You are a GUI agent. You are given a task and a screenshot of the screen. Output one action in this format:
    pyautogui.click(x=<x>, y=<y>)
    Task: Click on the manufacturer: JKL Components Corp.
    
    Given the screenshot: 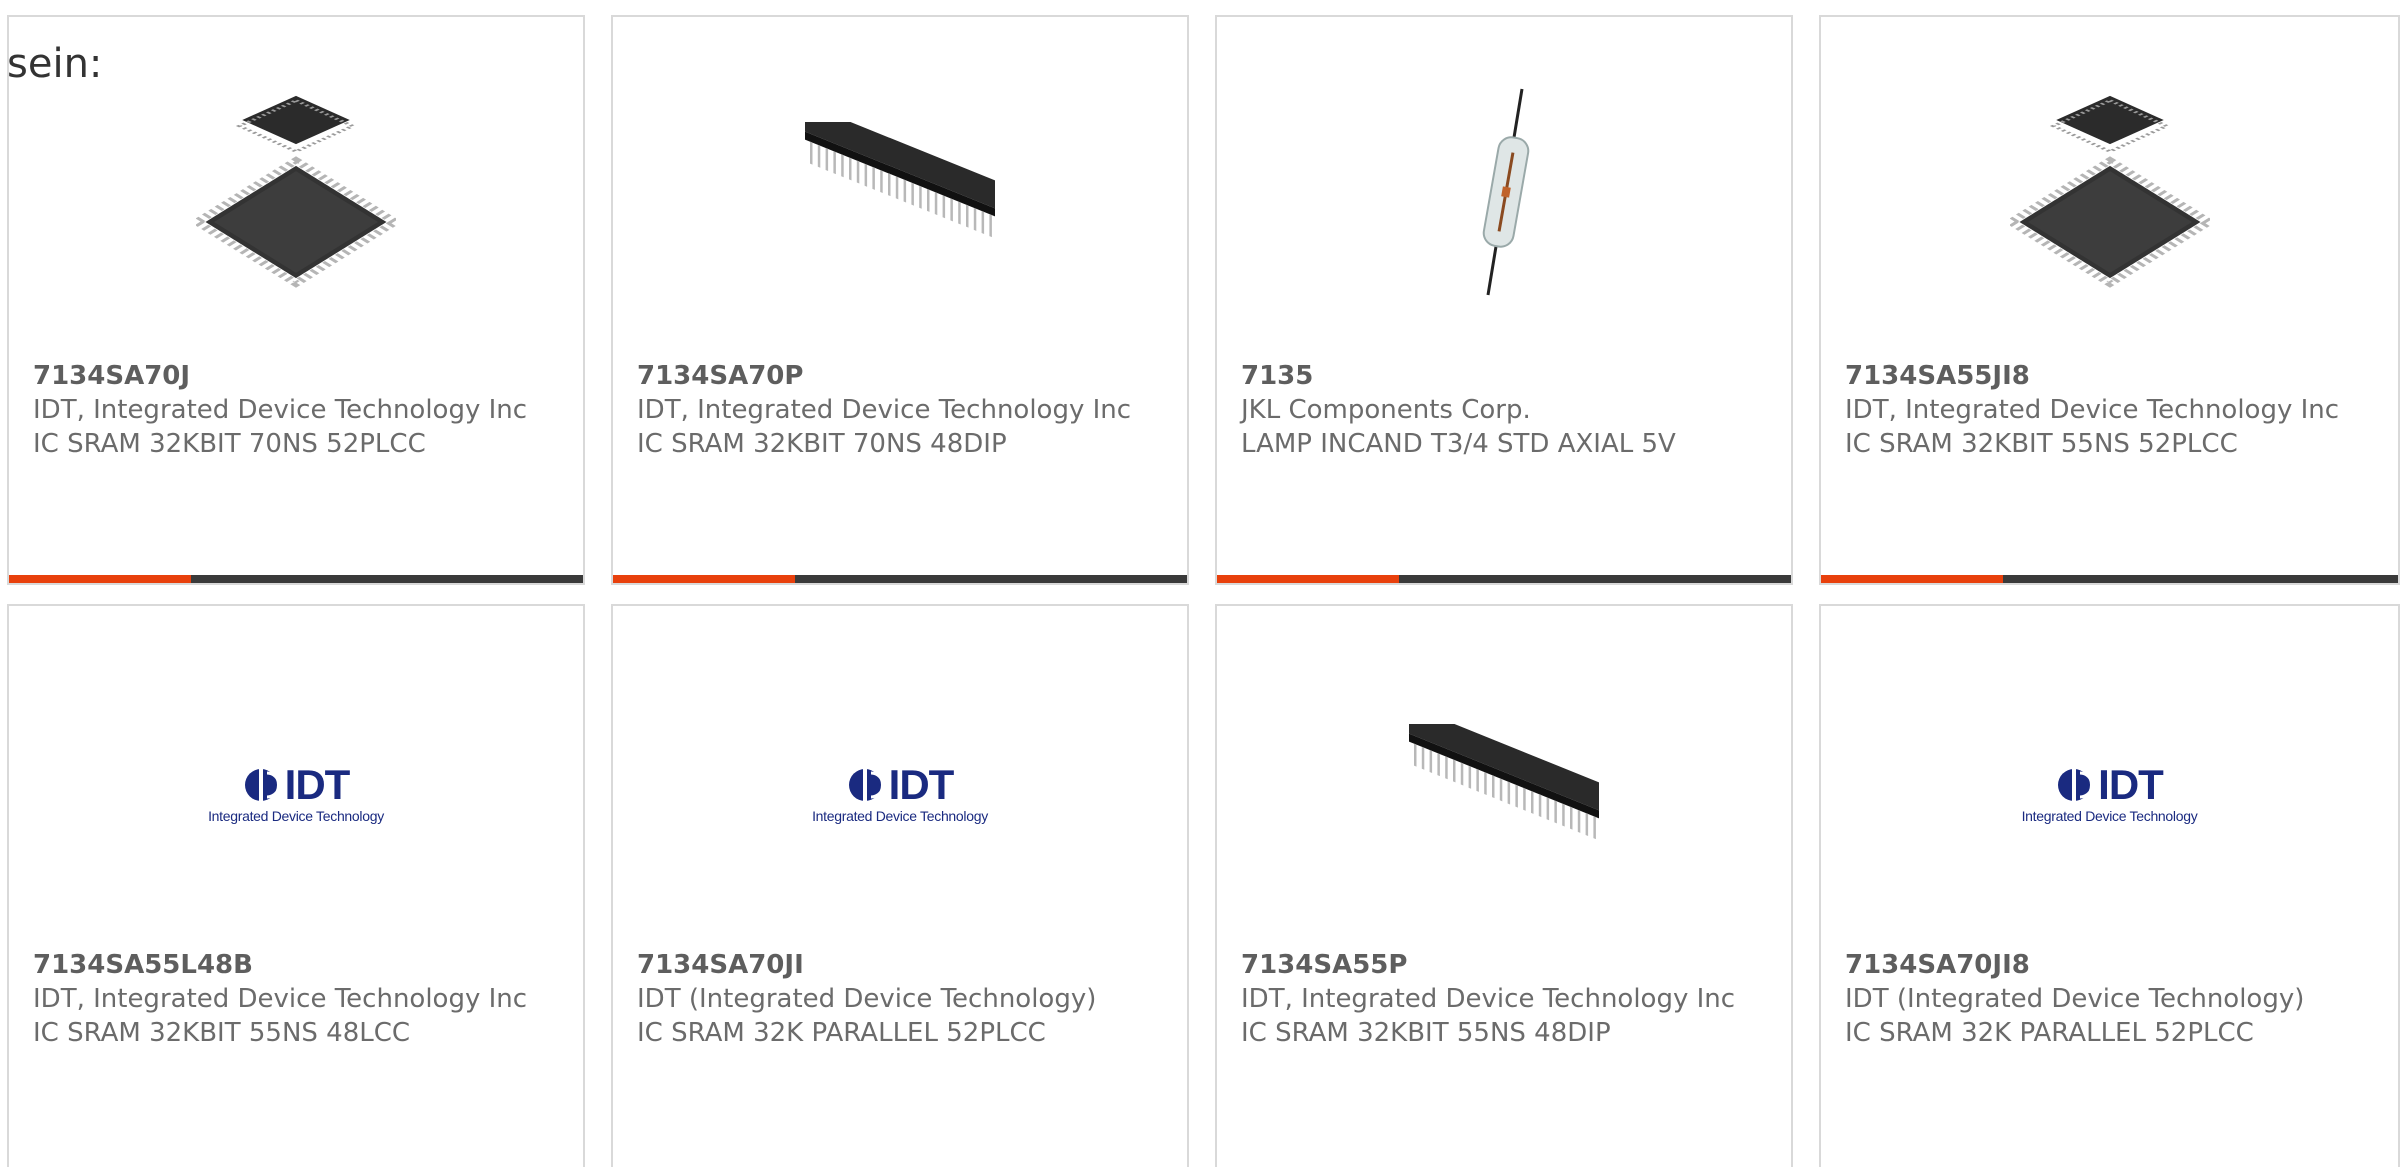 What is the action you would take?
    pyautogui.click(x=1386, y=410)
    